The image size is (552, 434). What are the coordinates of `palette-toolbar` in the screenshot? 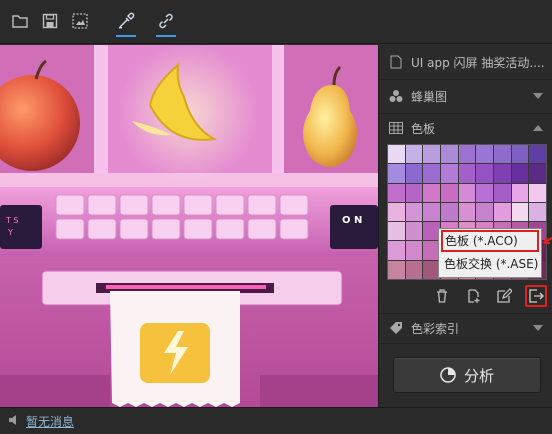 It's located at (465, 296).